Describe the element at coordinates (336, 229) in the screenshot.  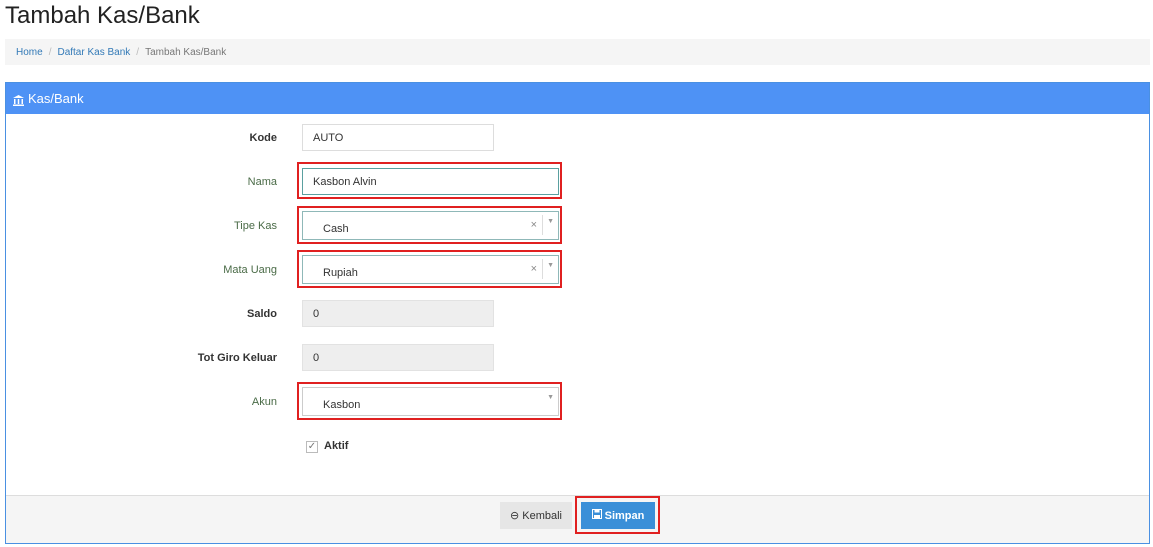
I see `tipe-kas-value: Cash` at that location.